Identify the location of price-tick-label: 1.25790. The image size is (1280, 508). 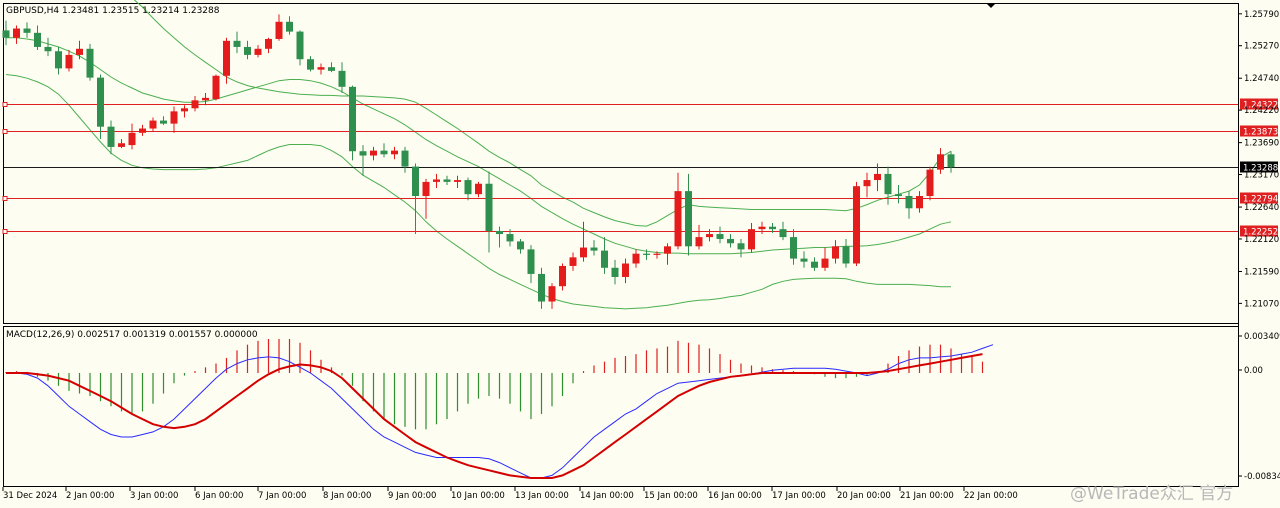
(1261, 15).